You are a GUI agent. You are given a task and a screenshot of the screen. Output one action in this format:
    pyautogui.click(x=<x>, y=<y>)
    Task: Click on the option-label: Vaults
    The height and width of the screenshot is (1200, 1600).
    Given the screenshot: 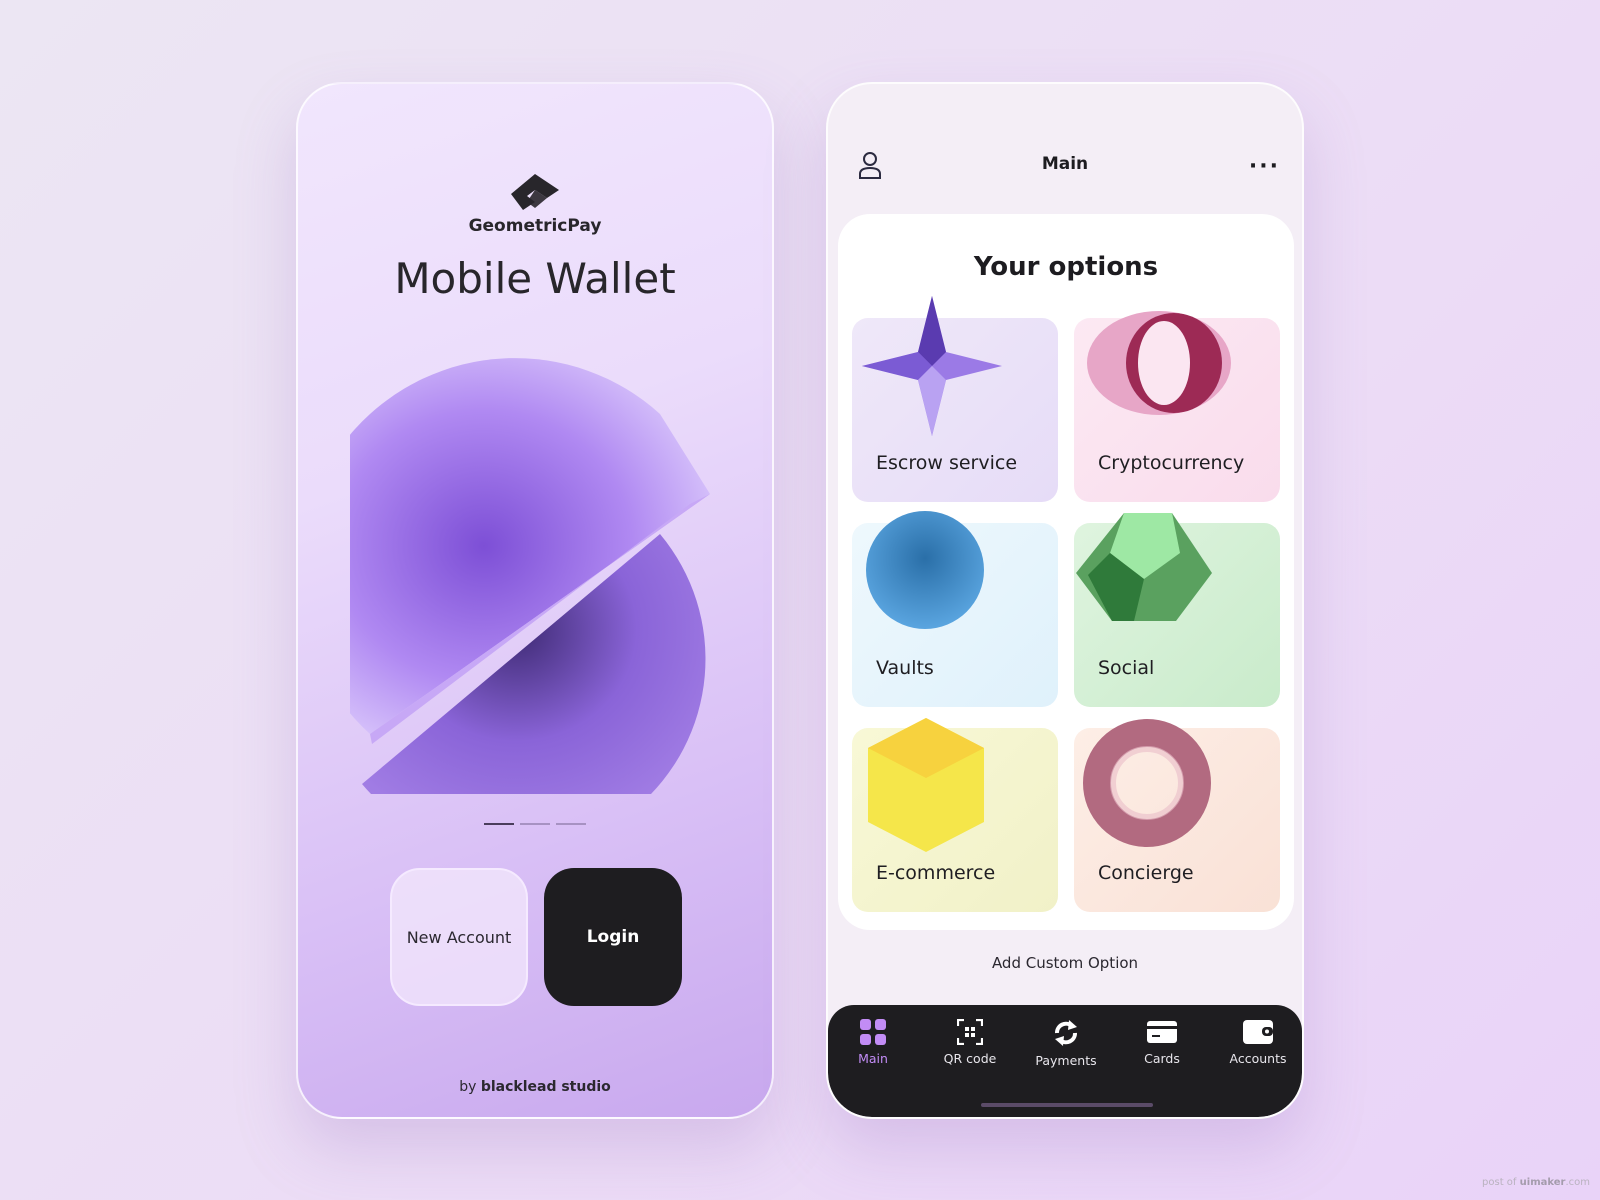 What is the action you would take?
    pyautogui.click(x=905, y=668)
    